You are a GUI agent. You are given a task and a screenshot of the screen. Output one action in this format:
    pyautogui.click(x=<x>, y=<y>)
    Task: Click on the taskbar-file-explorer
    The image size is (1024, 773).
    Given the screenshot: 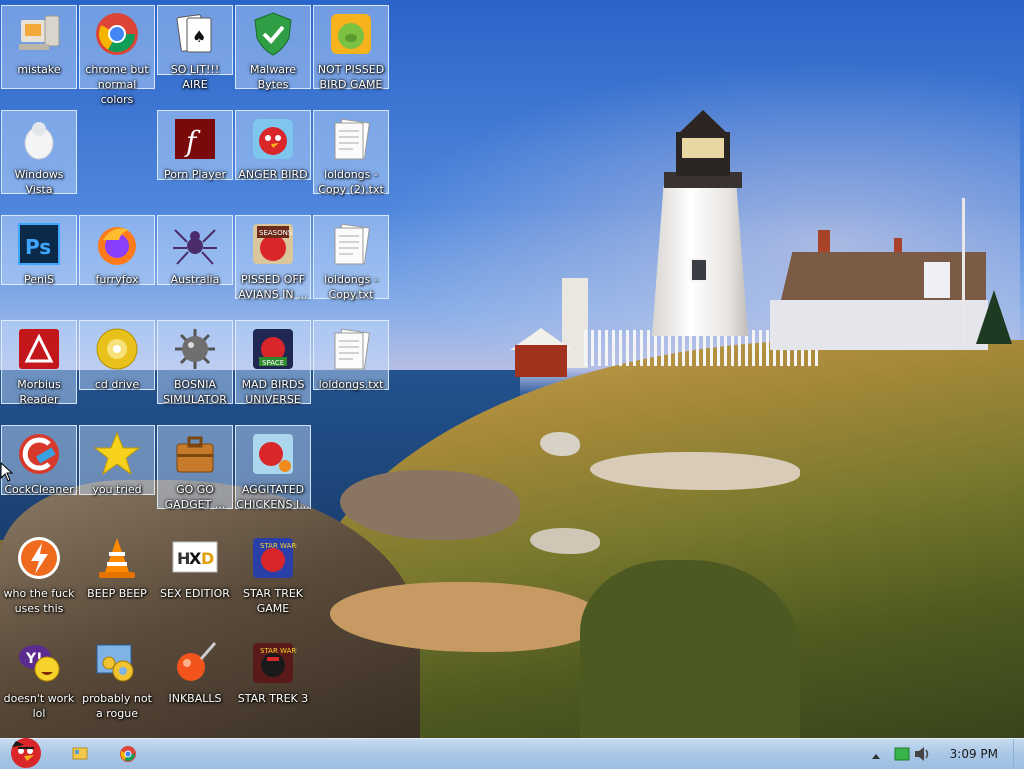 What is the action you would take?
    pyautogui.click(x=80, y=754)
    